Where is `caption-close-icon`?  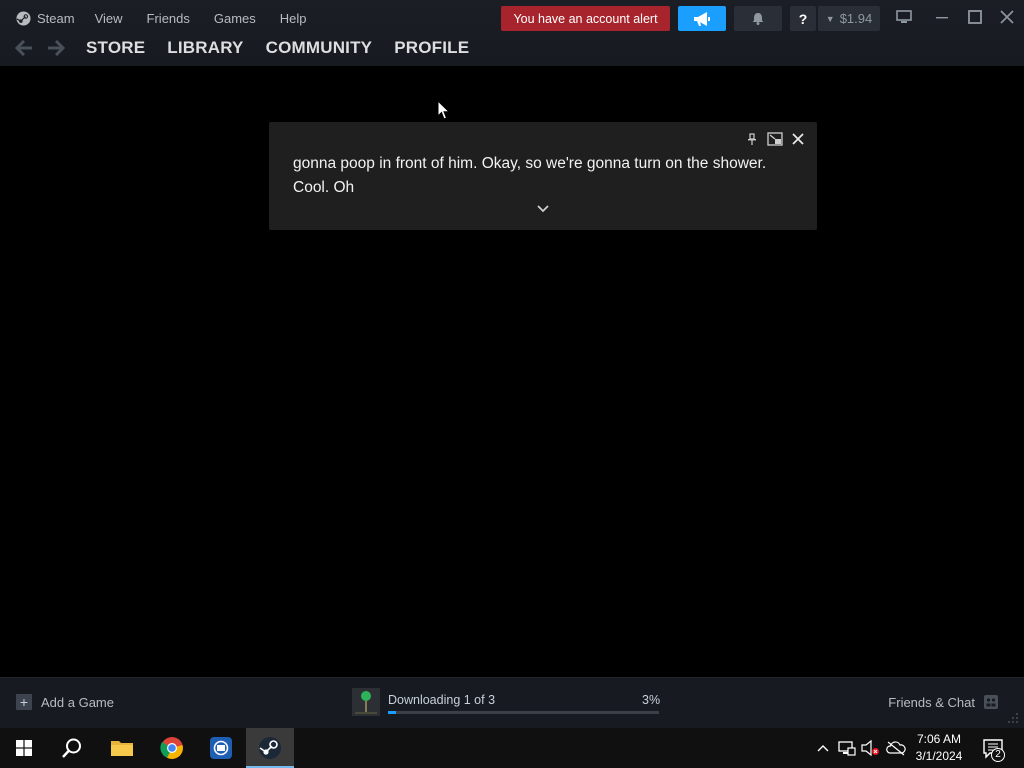 caption-close-icon is located at coordinates (798, 139).